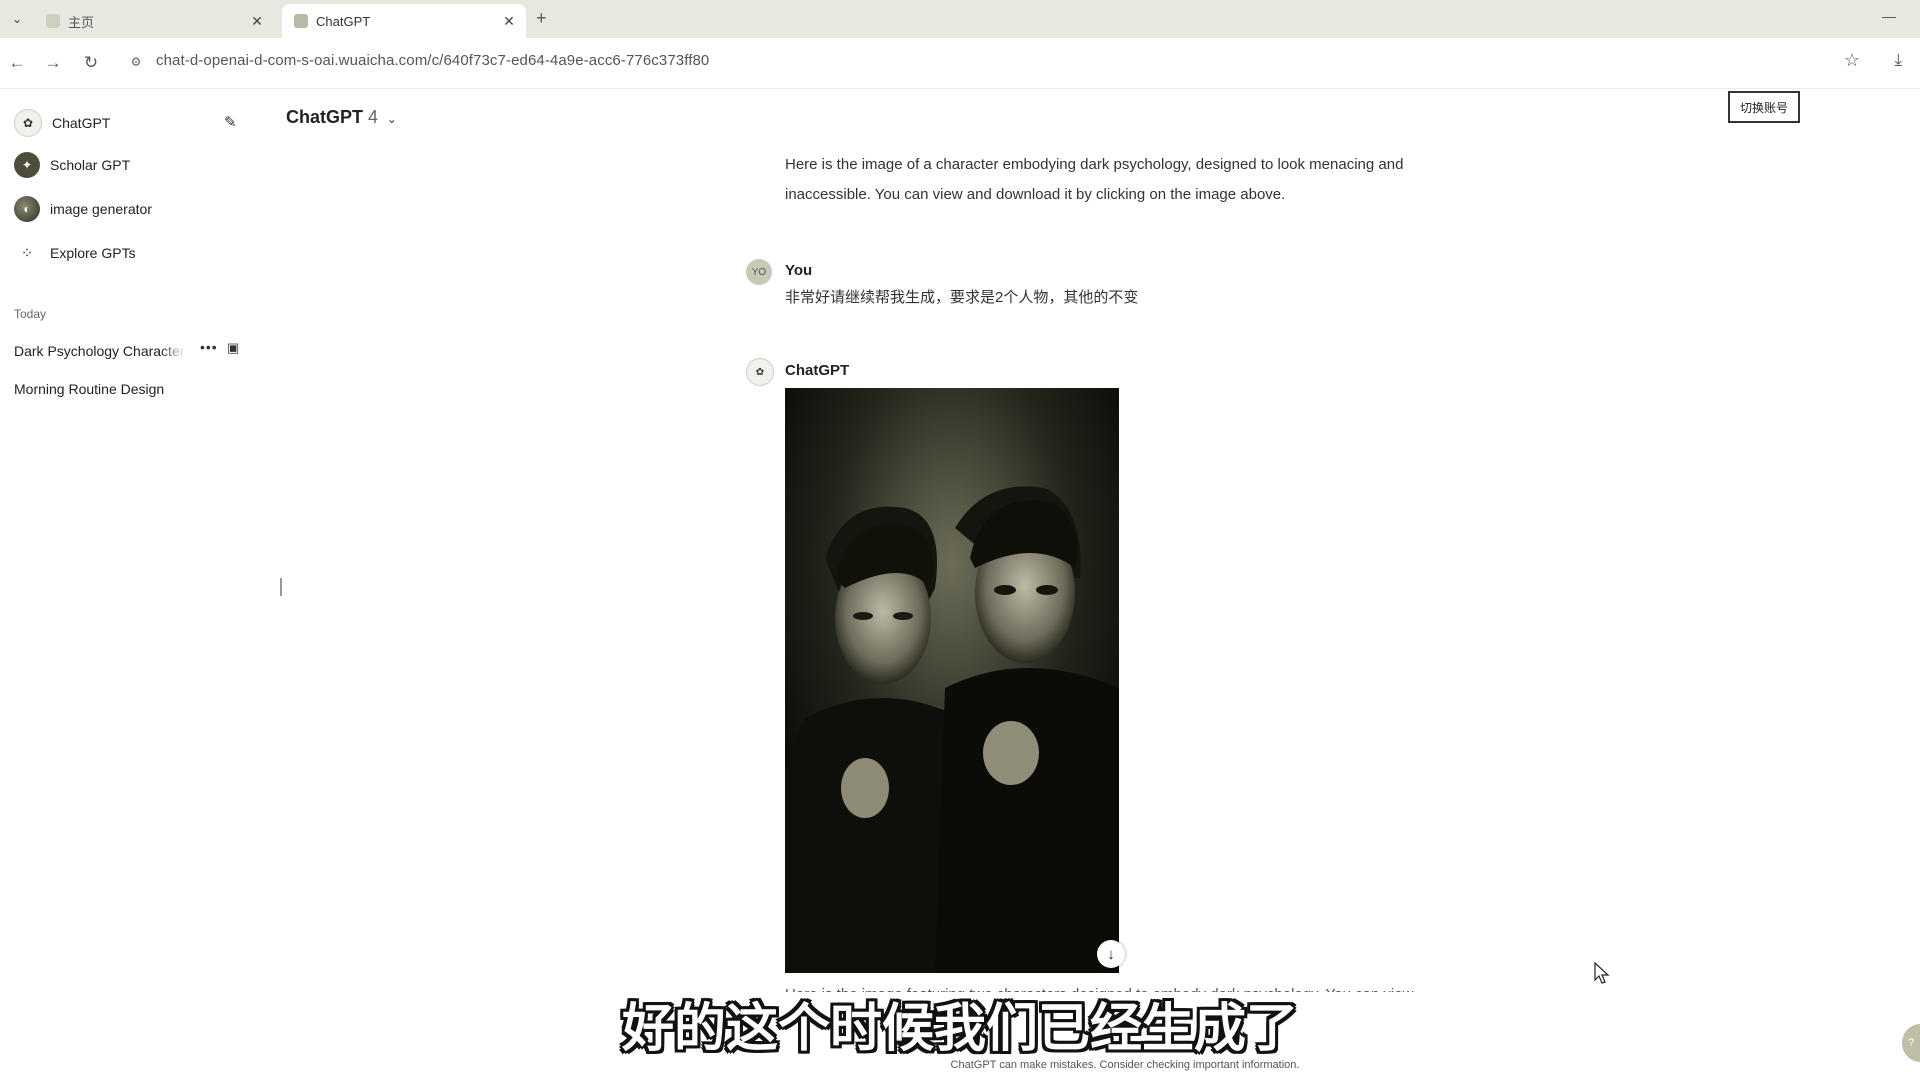 The image size is (1920, 1080). Describe the element at coordinates (81, 22) in the screenshot. I see `tab-label: 主页` at that location.